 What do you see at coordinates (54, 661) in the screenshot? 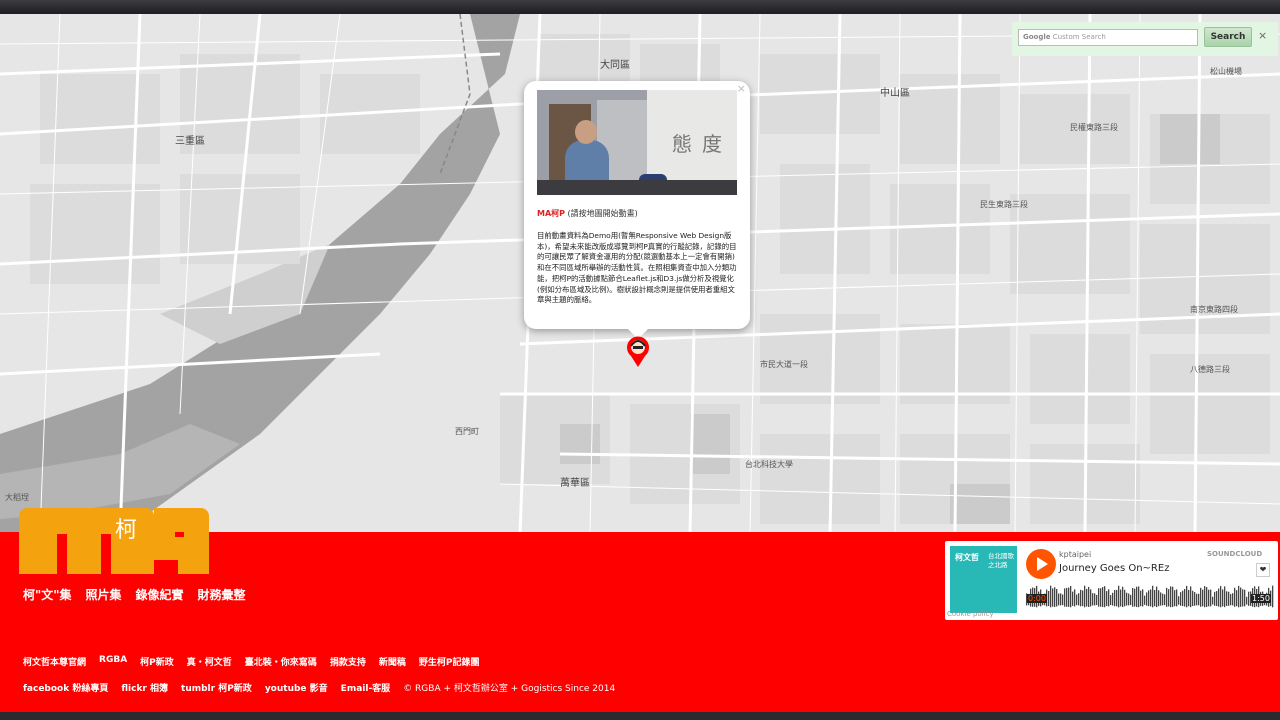
I see `footer-link-official: 柯文哲本尊官網` at bounding box center [54, 661].